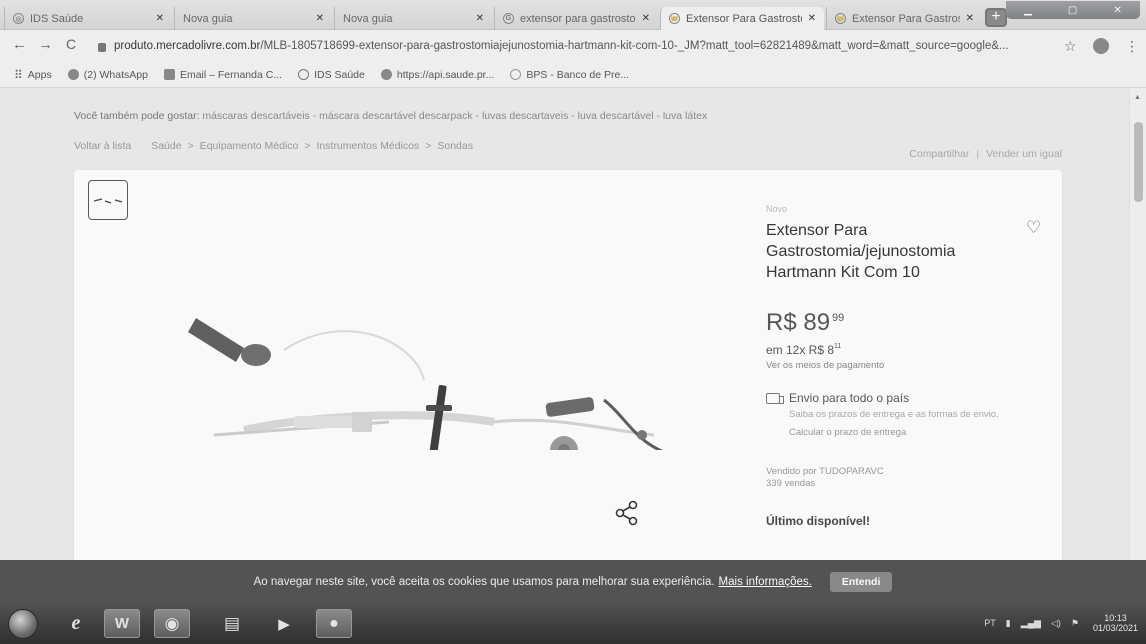  I want to click on sell-same-link: Vender um igual, so click(1024, 154).